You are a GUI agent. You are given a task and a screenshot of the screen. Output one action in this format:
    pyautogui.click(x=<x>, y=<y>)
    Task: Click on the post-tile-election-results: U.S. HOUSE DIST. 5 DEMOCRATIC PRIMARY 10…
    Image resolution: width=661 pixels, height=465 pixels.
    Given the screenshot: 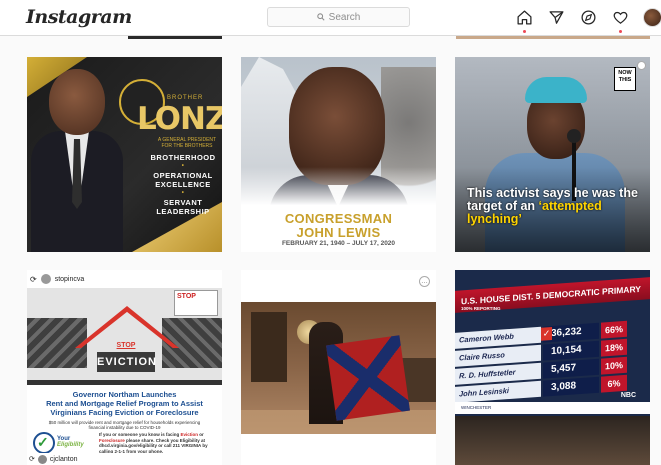 What is the action you would take?
    pyautogui.click(x=552, y=367)
    